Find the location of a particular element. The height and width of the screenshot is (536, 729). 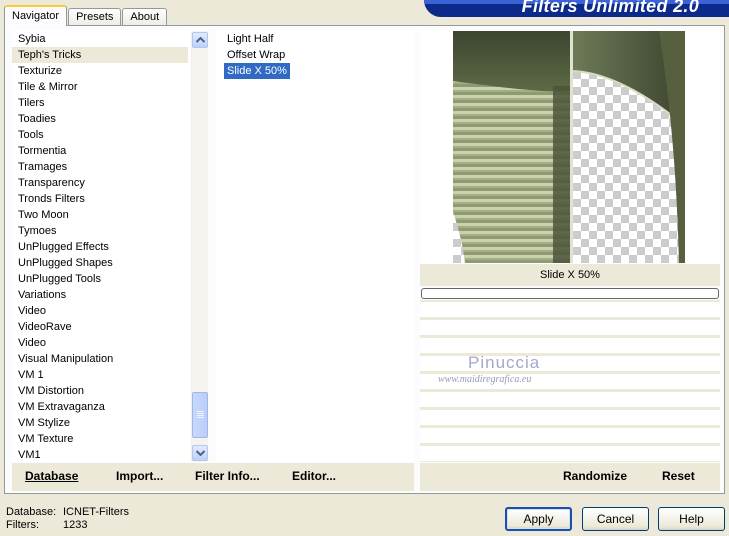

scrollbar-thumb is located at coordinates (200, 415).